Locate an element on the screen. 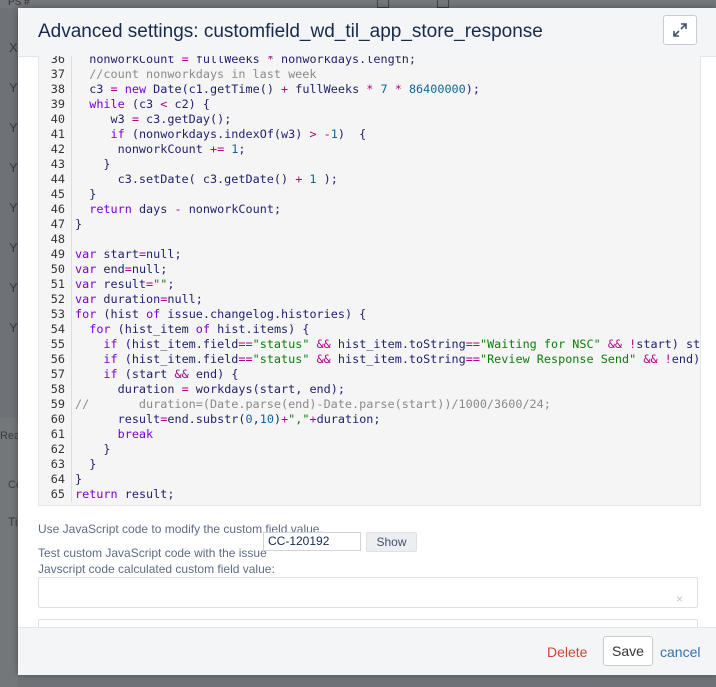 Image resolution: width=716 pixels, height=687 pixels. issue-key-input is located at coordinates (312, 541).